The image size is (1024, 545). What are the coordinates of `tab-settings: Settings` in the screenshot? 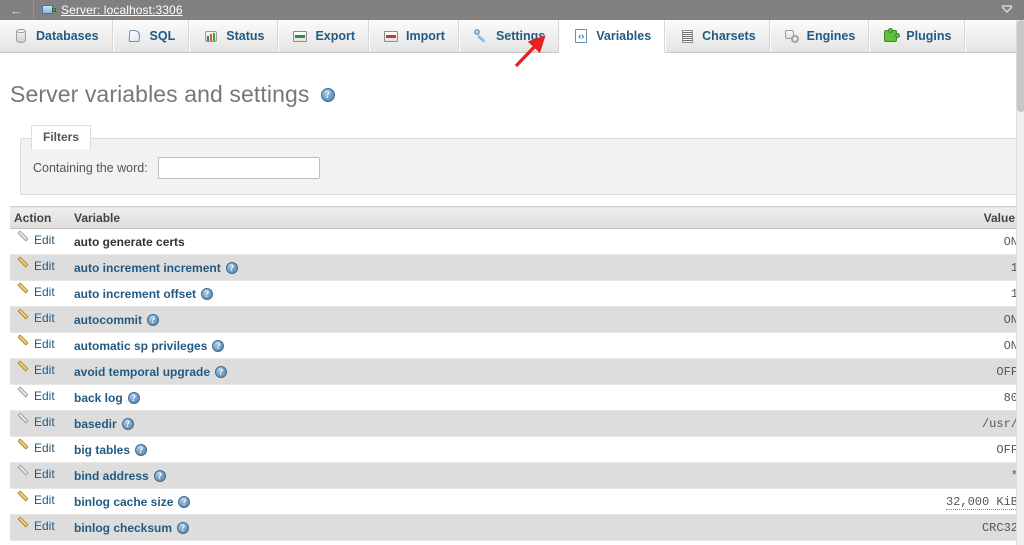 It's located at (509, 36).